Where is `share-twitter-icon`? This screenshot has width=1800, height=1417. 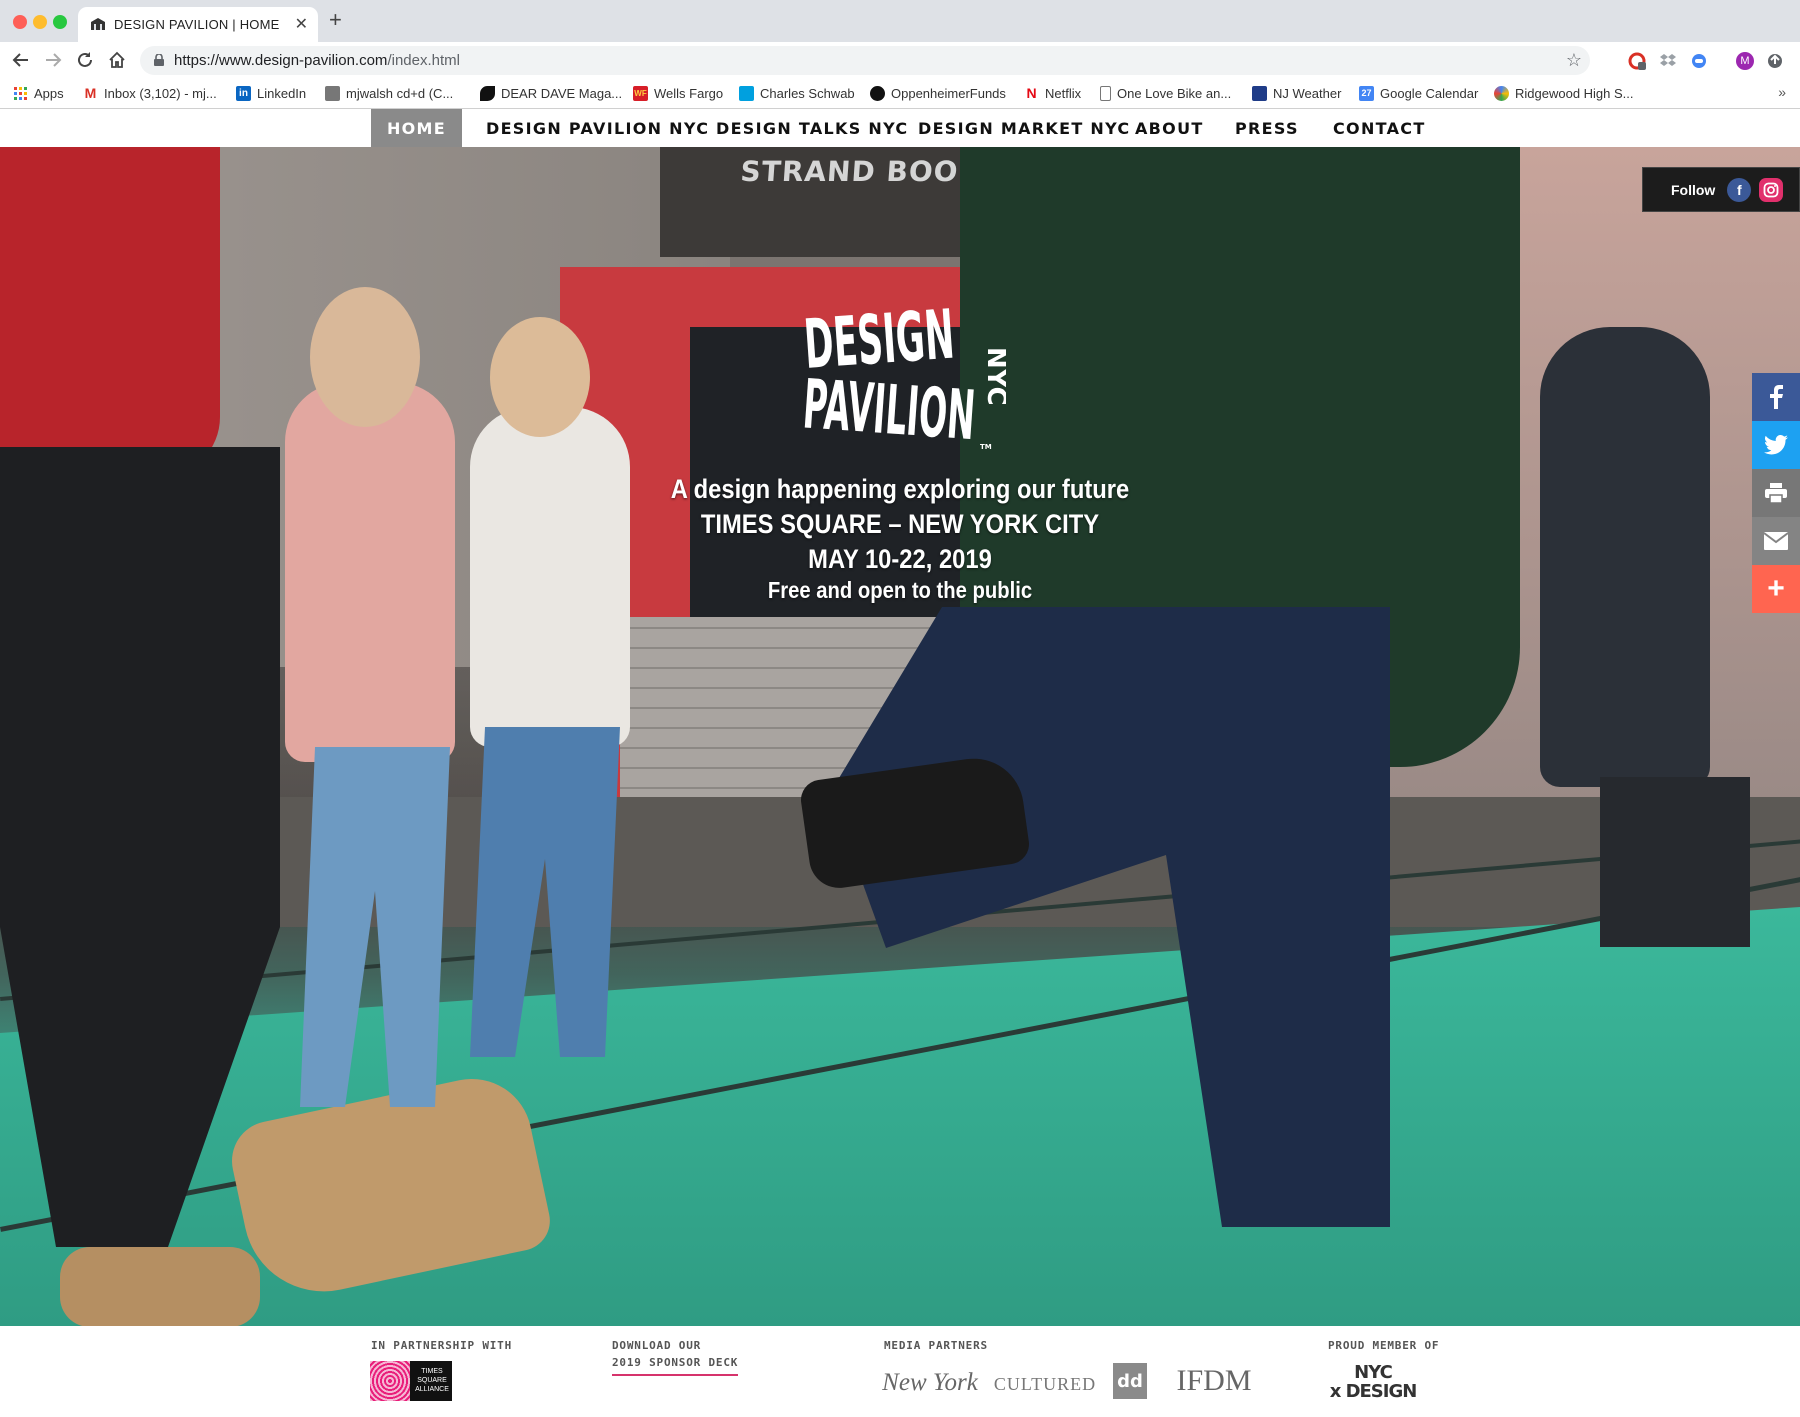
share-twitter-icon is located at coordinates (1776, 445).